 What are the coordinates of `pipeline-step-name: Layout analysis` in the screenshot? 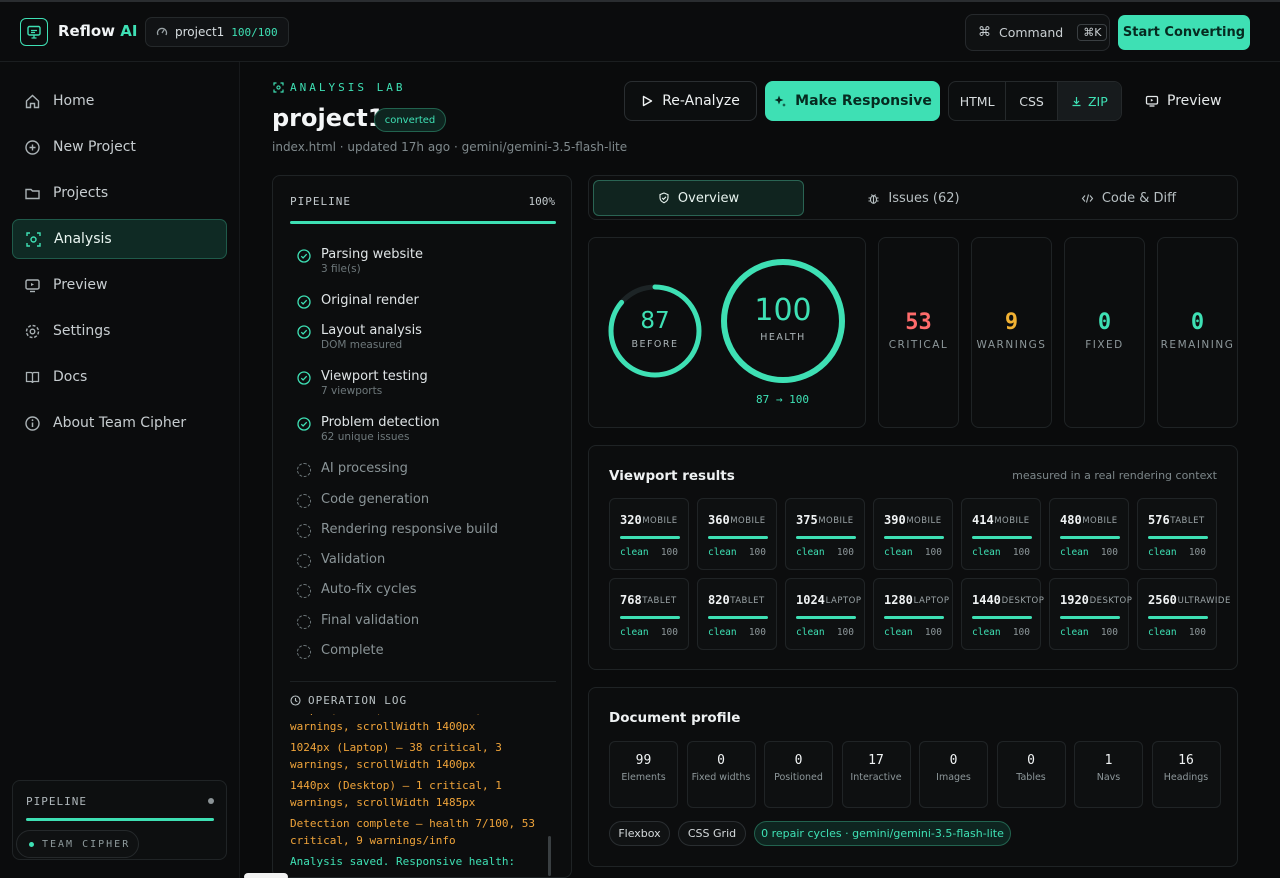 It's located at (371, 330).